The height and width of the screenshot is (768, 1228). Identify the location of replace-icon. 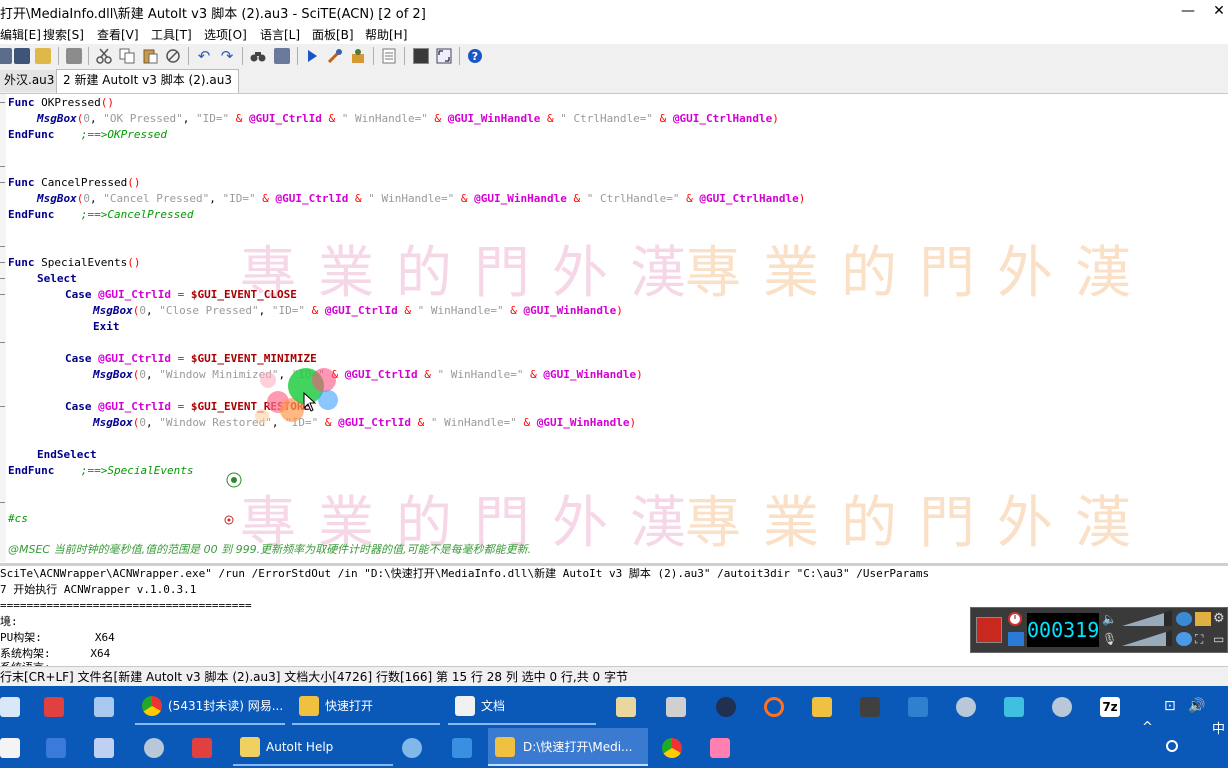
(282, 56).